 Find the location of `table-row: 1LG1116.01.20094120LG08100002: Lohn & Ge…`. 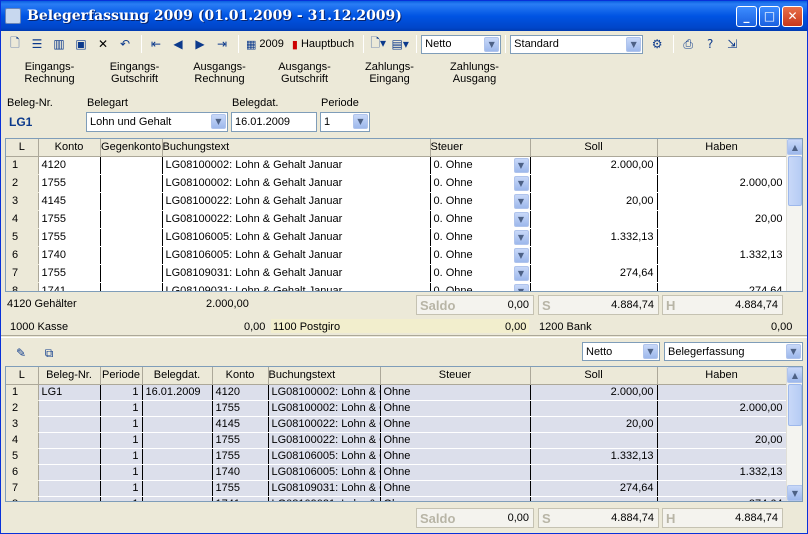

table-row: 1LG1116.01.20094120LG08100002: Lohn & Ge… is located at coordinates (396, 392).